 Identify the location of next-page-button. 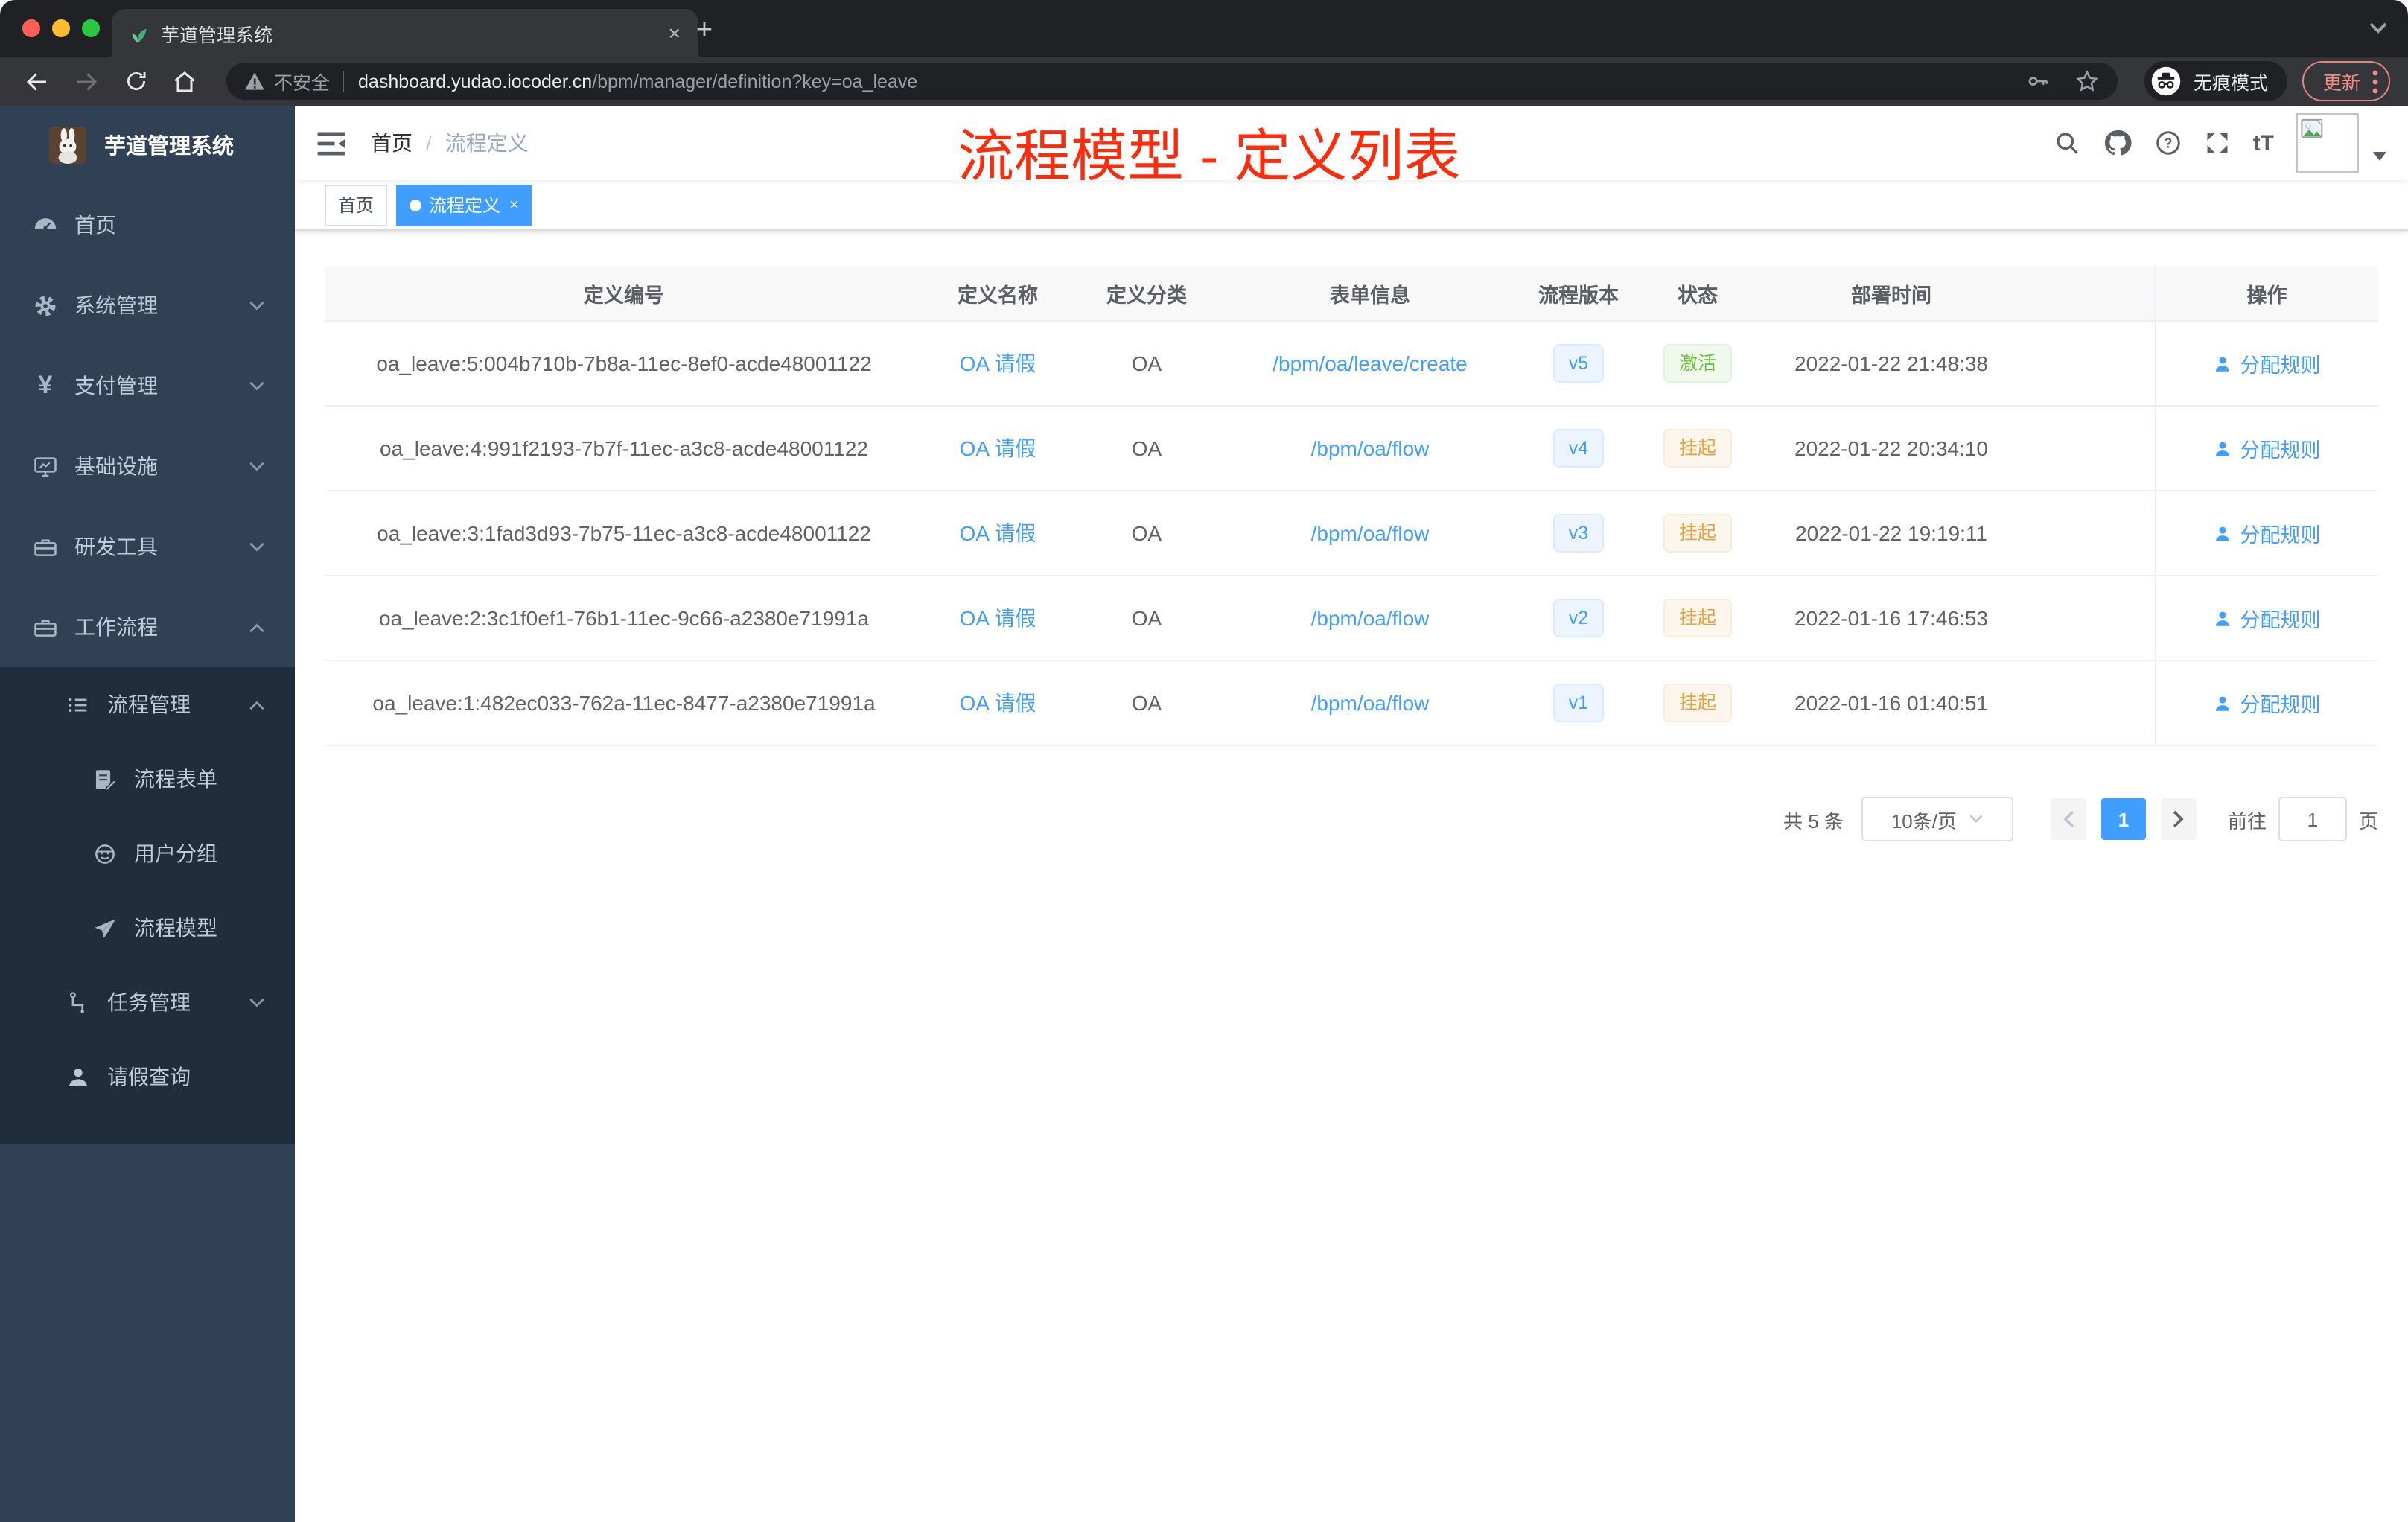
(2178, 819).